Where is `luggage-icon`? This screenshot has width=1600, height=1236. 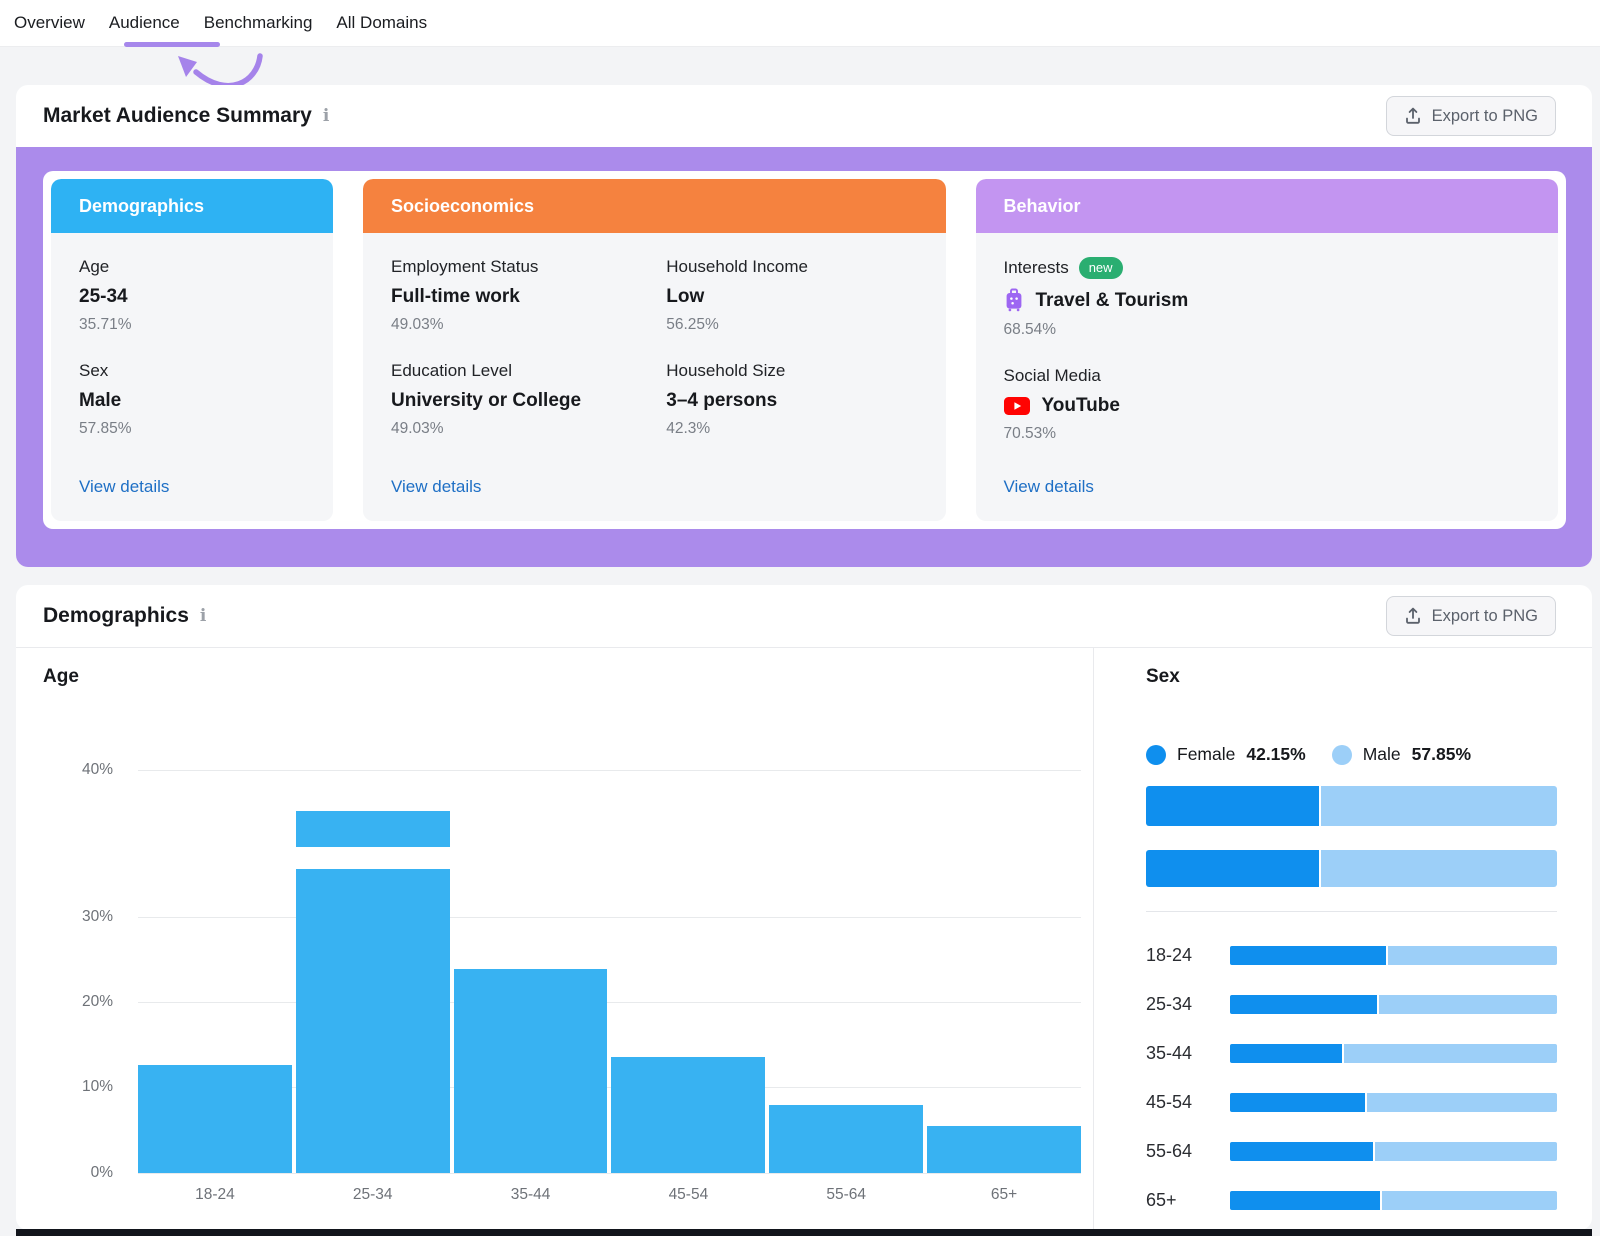
luggage-icon is located at coordinates (1013, 300).